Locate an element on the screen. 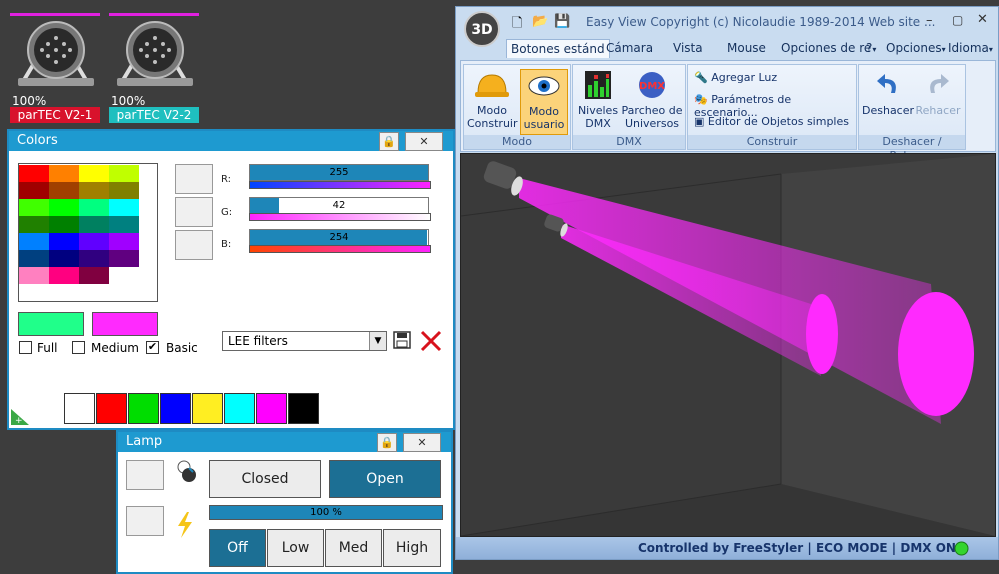  current-color-swatch is located at coordinates (51, 324).